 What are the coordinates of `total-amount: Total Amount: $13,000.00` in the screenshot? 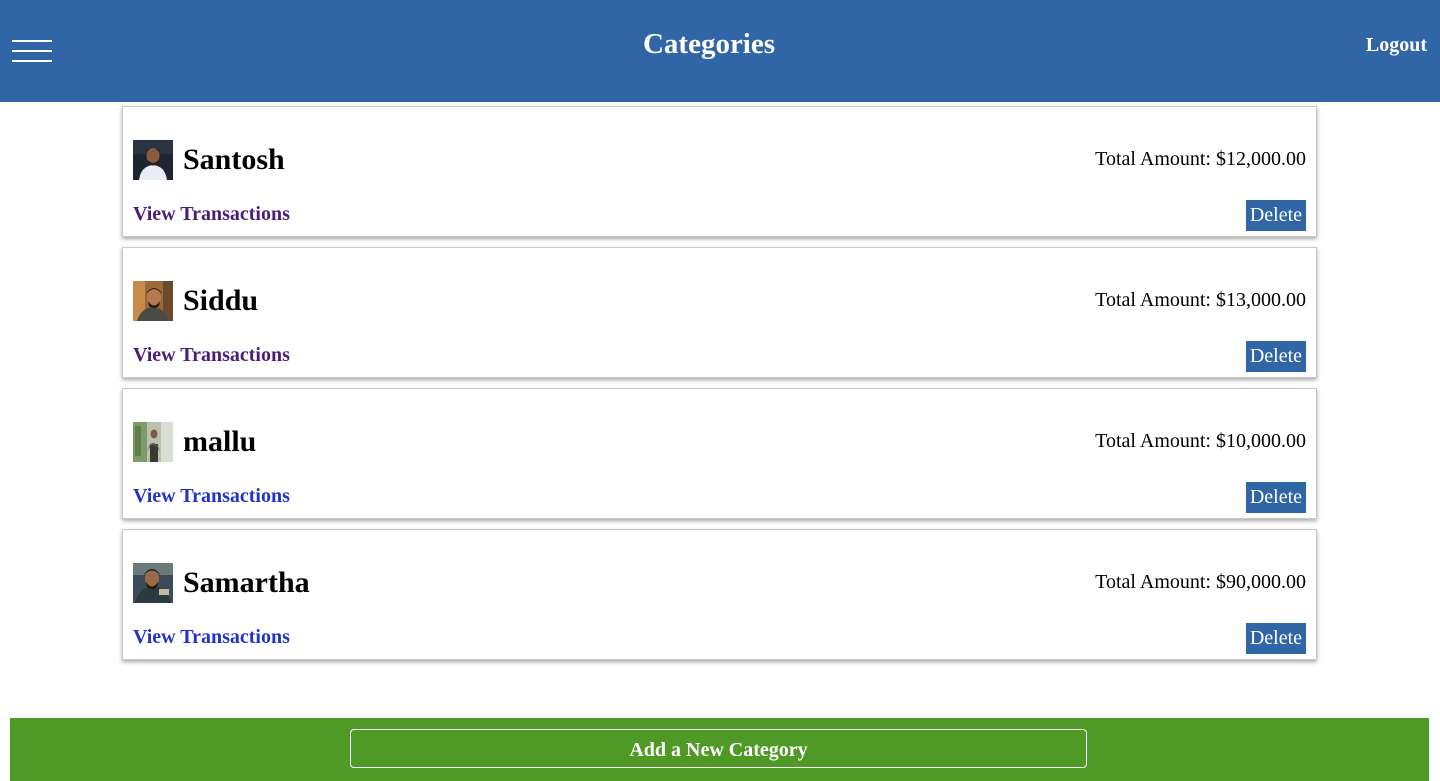 It's located at (1200, 300).